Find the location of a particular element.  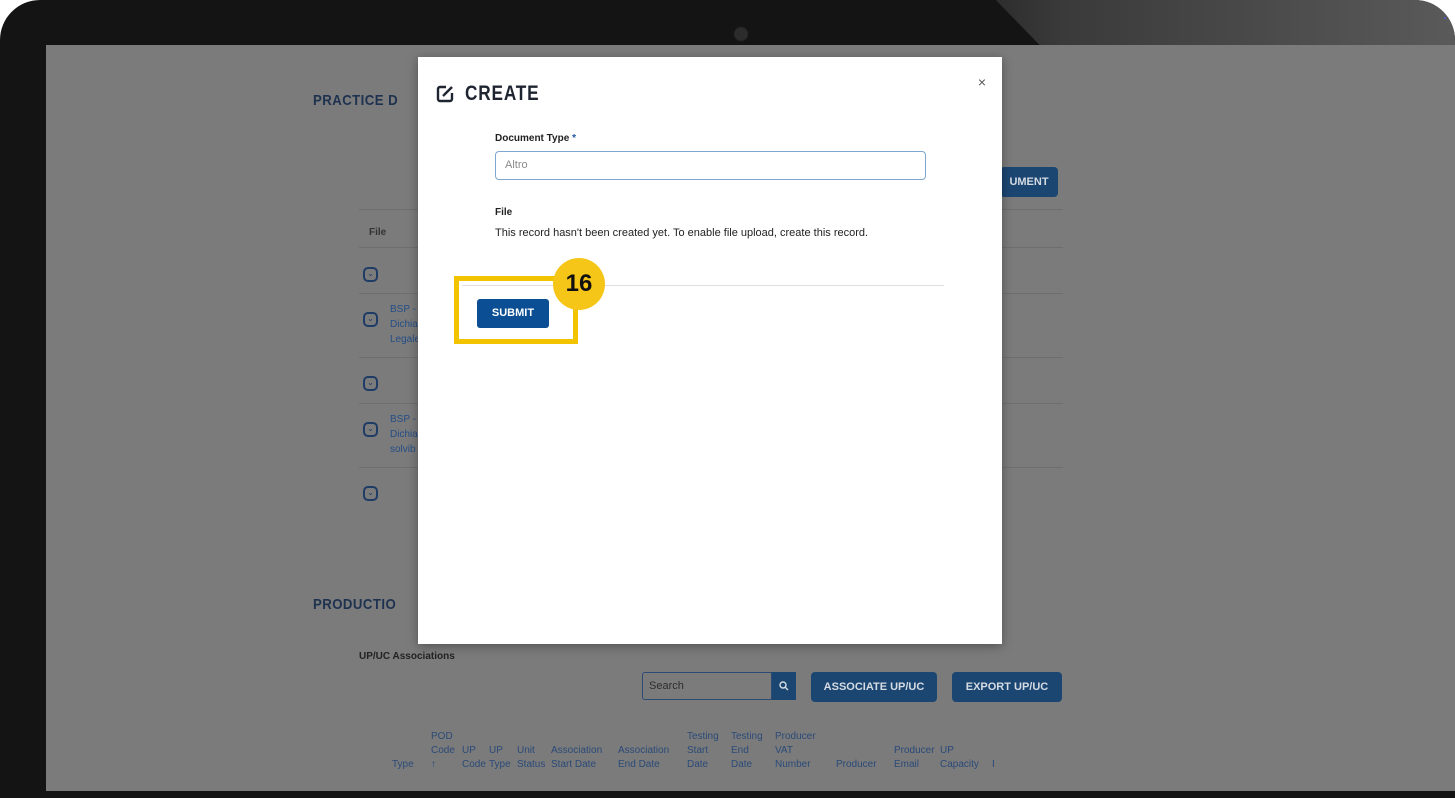

file-column-header: File is located at coordinates (378, 232).